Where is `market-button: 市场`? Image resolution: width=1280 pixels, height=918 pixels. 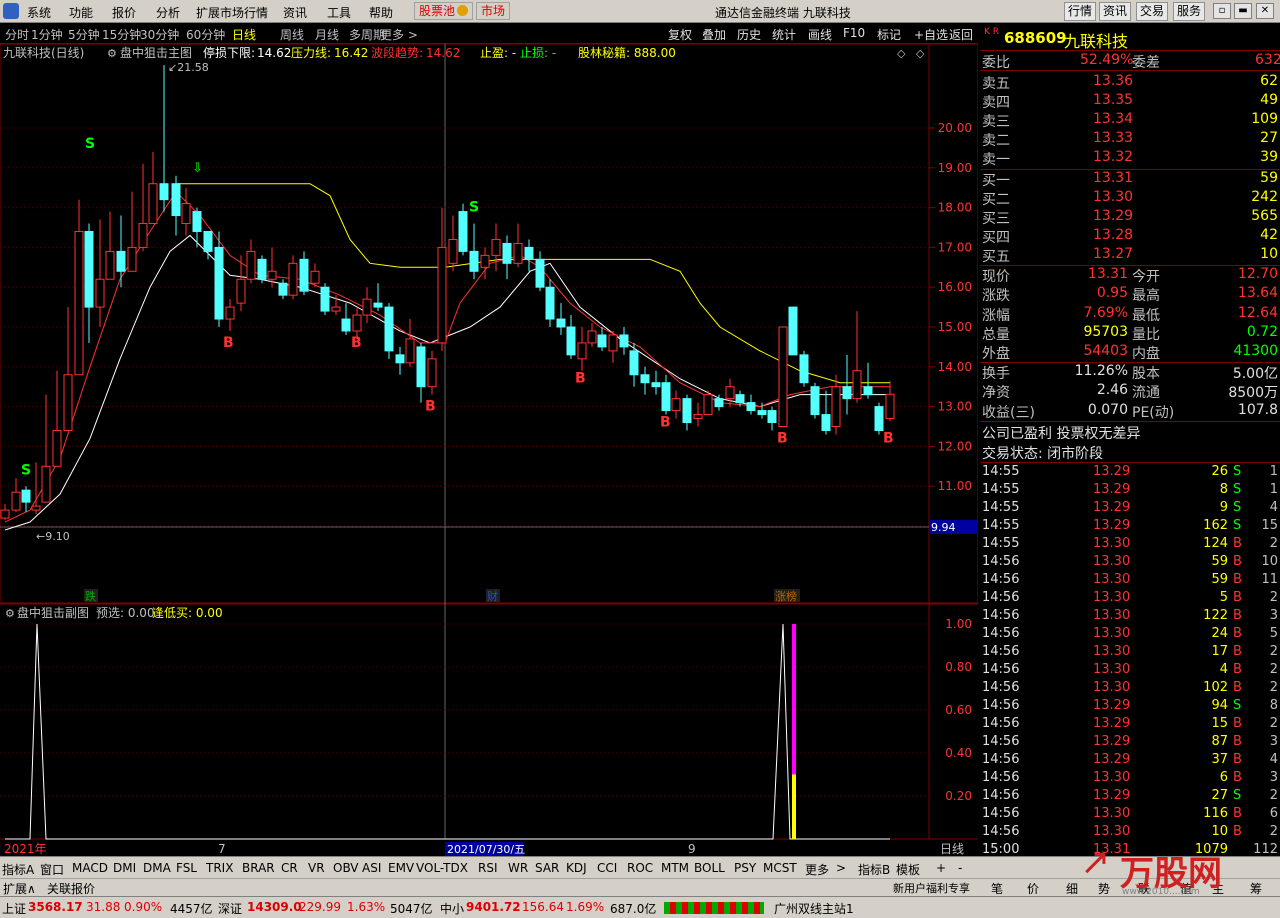 market-button: 市场 is located at coordinates (493, 11).